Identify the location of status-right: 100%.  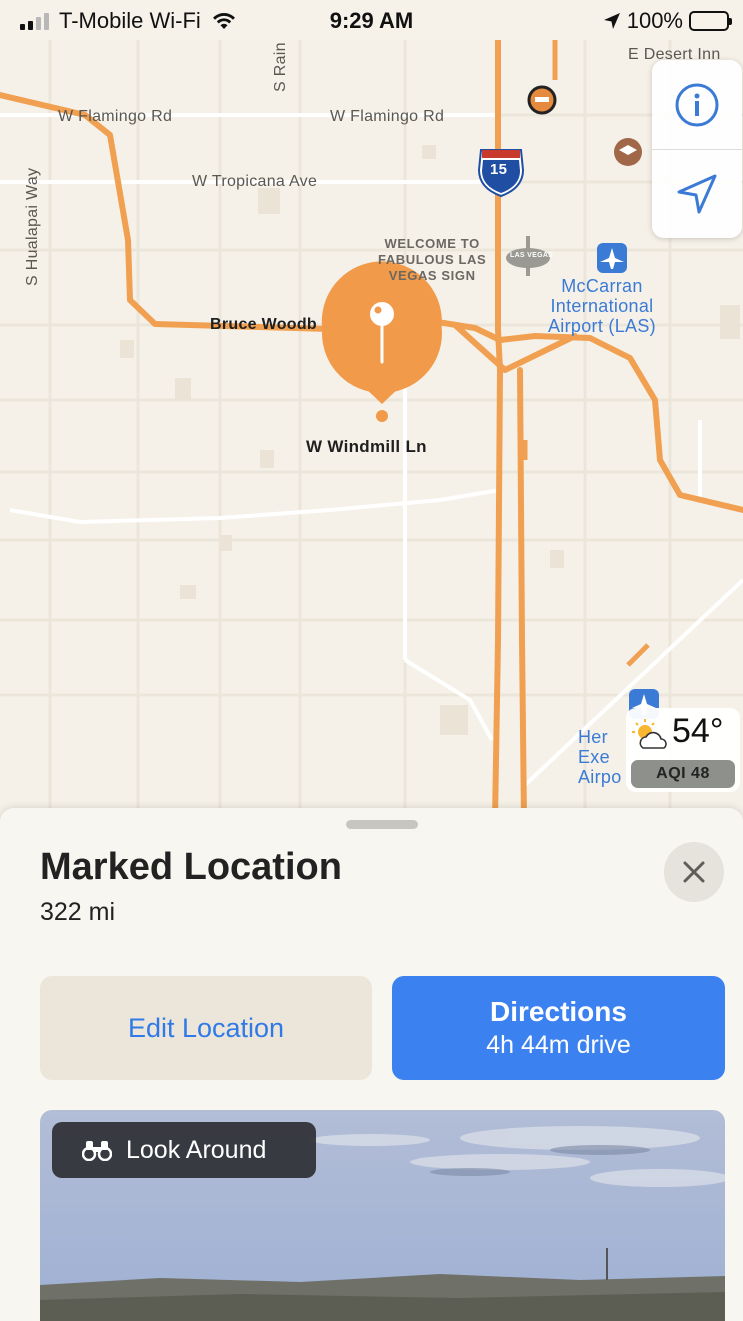
(667, 21).